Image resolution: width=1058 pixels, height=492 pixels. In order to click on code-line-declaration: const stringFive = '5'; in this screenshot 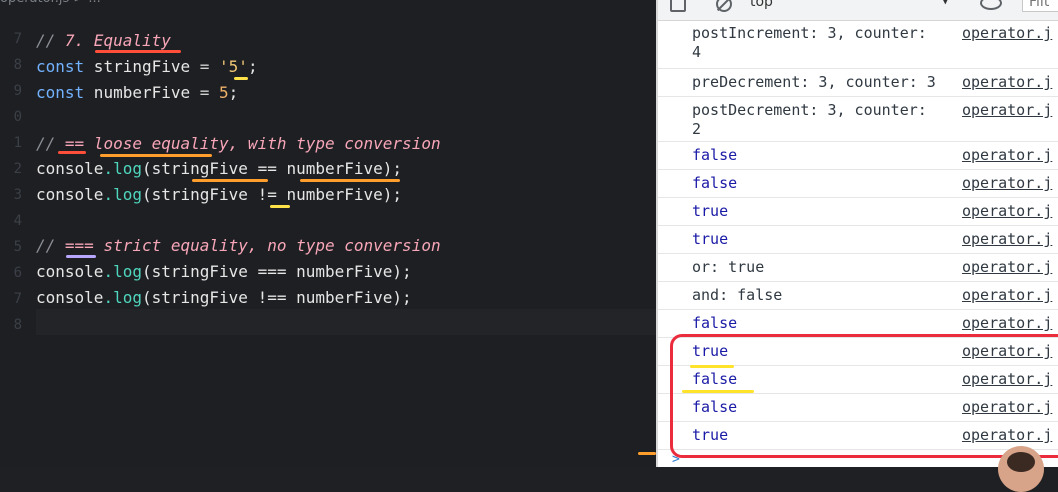, I will do `click(147, 67)`.